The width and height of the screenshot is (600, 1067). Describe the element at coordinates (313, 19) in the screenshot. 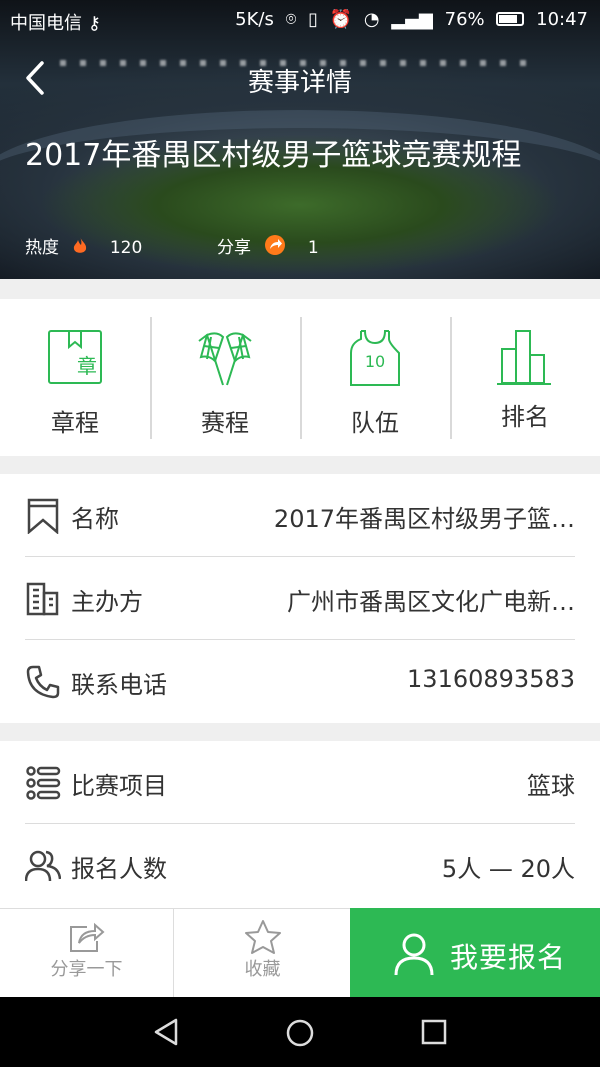

I see `vibrate-icon: ▯` at that location.